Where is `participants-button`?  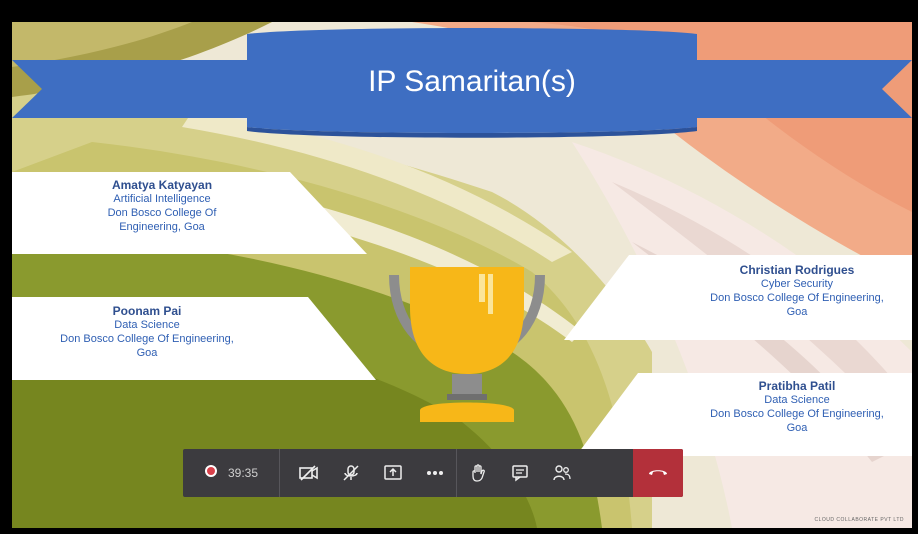
participants-button is located at coordinates (562, 473).